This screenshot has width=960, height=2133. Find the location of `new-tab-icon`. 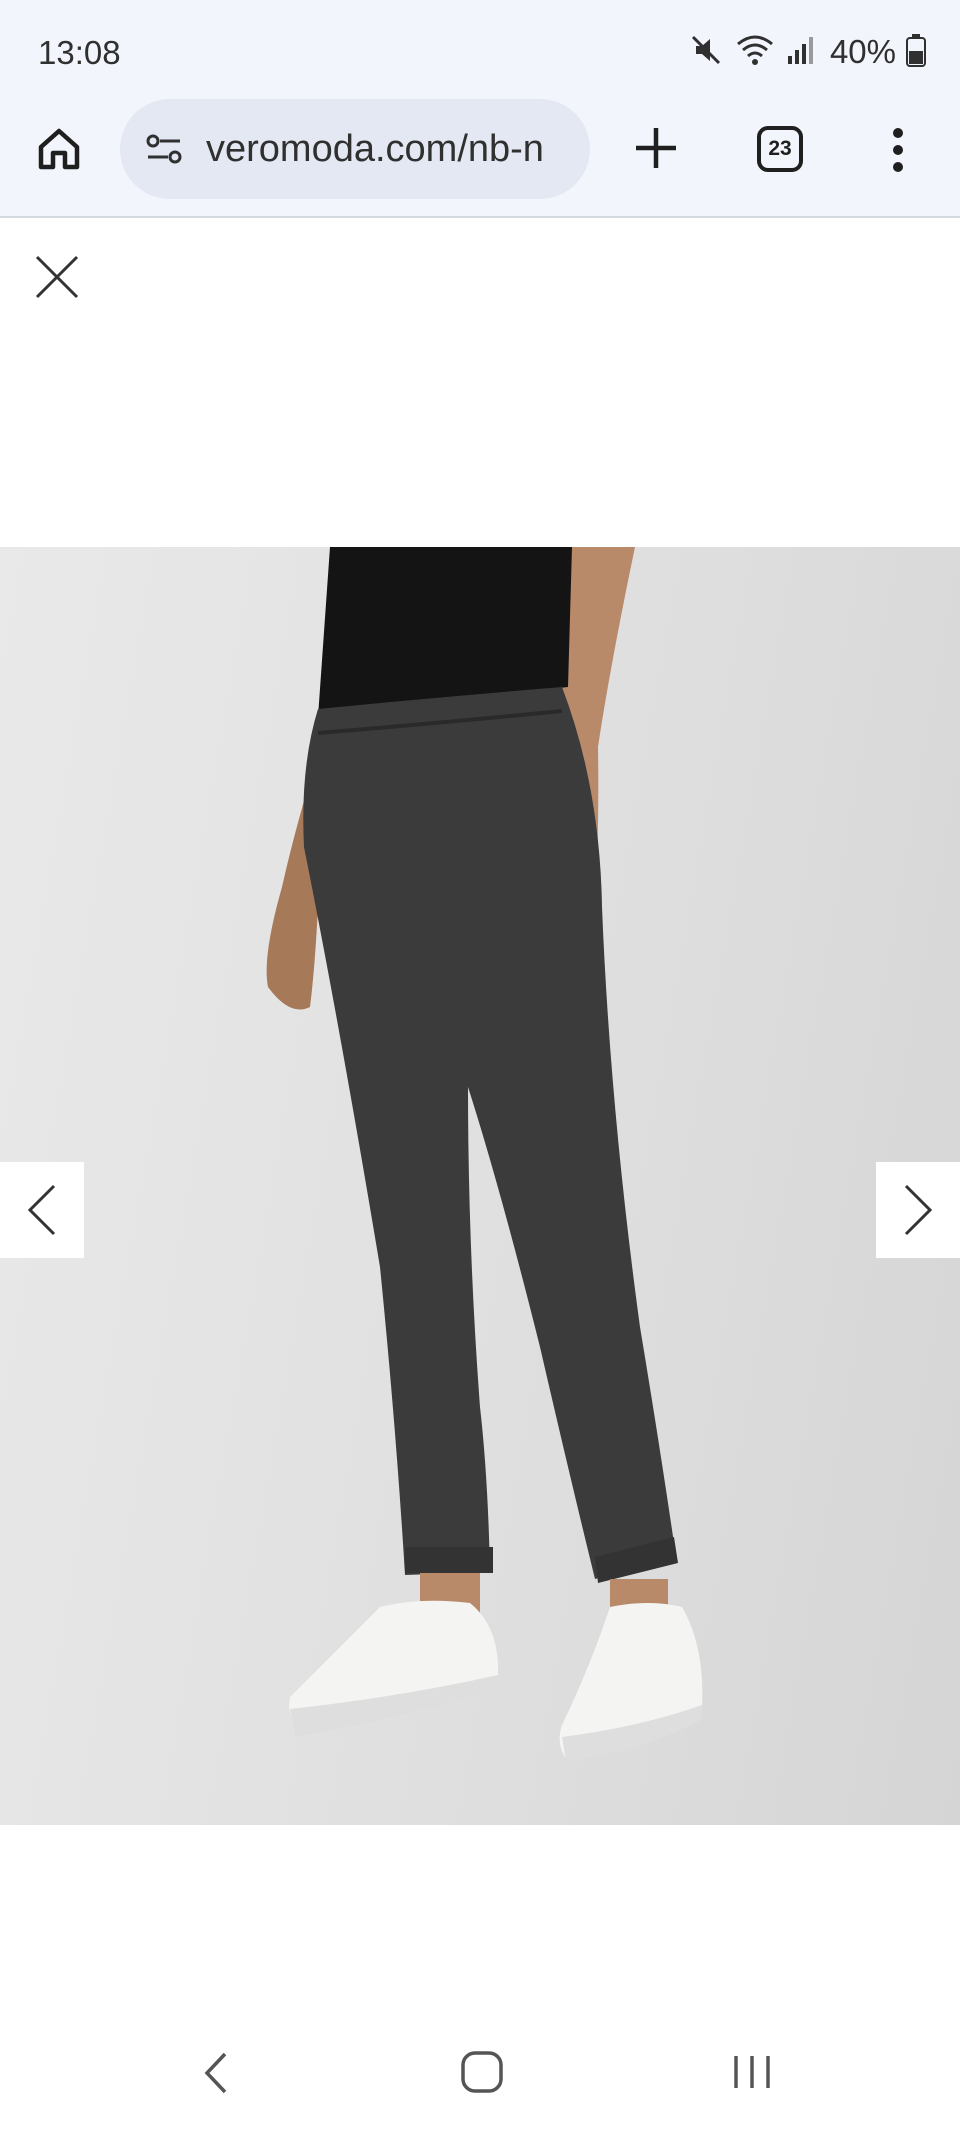

new-tab-icon is located at coordinates (656, 148).